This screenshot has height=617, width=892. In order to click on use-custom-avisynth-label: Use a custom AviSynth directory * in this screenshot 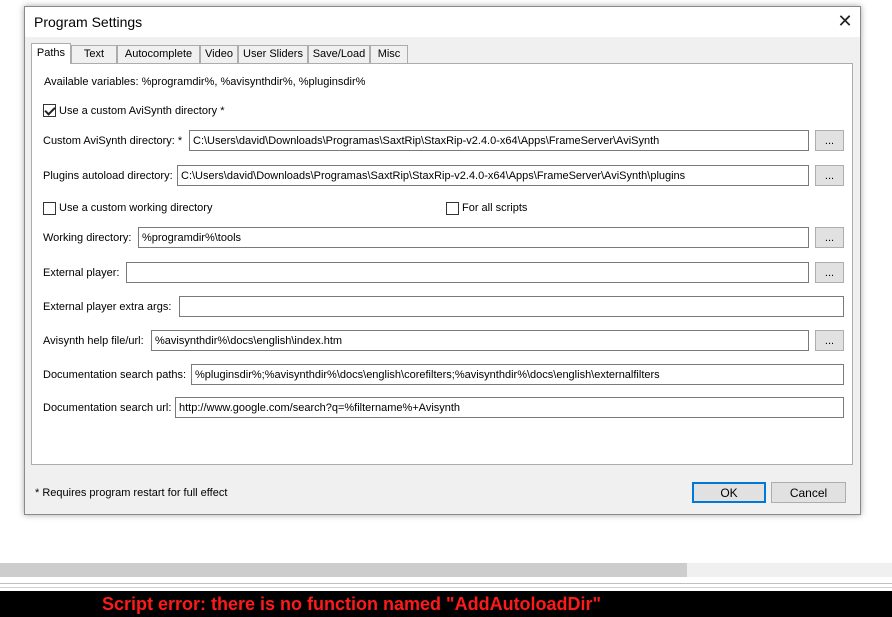, I will do `click(142, 111)`.